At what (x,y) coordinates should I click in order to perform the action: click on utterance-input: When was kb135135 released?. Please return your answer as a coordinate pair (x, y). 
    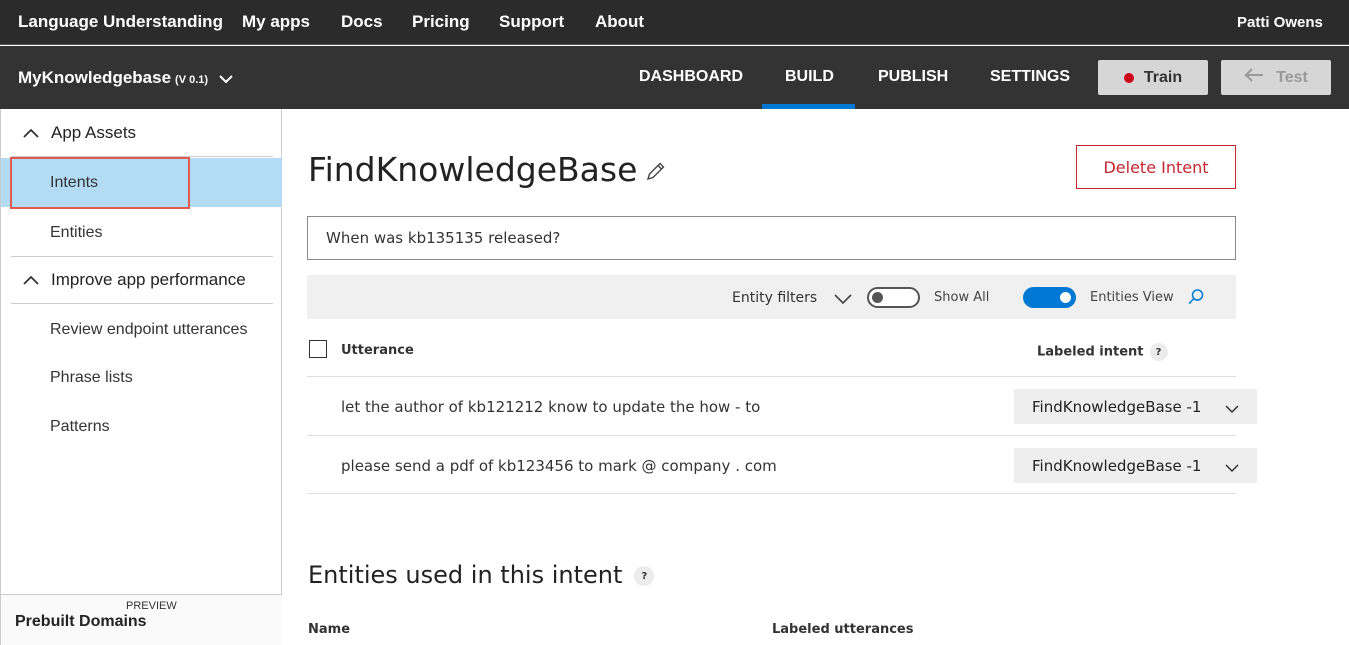
    Looking at the image, I should click on (771, 238).